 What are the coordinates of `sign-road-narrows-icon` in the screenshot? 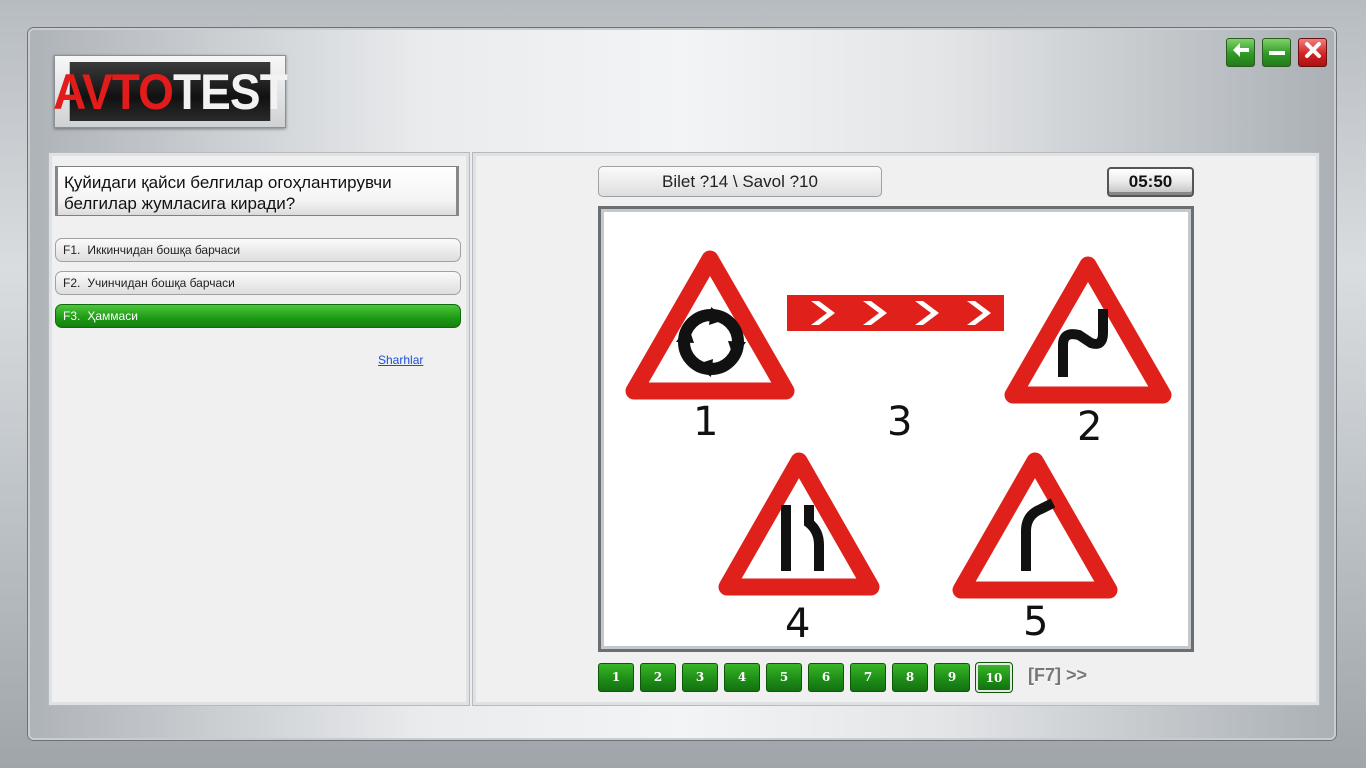 It's located at (799, 524).